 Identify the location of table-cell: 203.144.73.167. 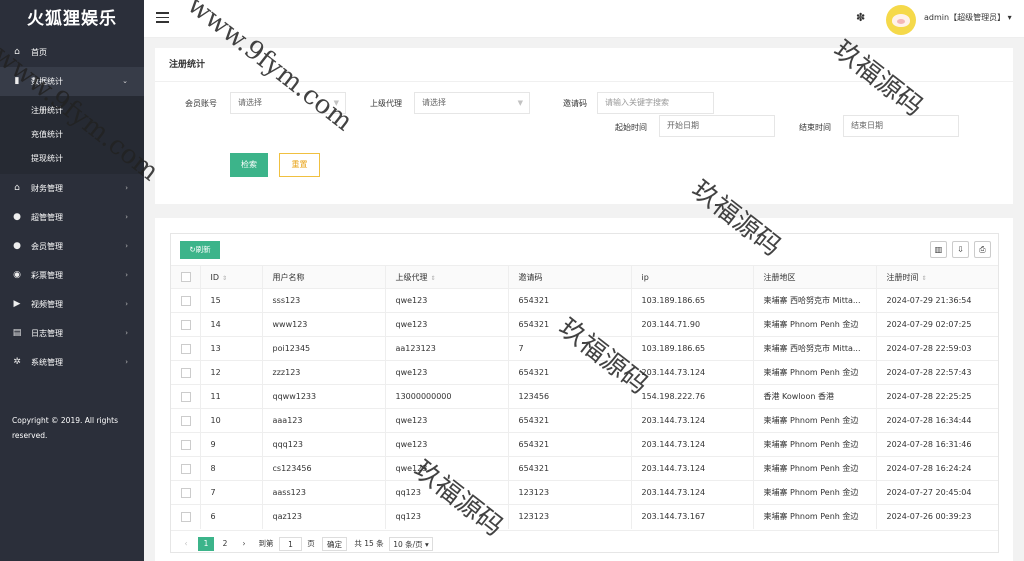
(692, 516).